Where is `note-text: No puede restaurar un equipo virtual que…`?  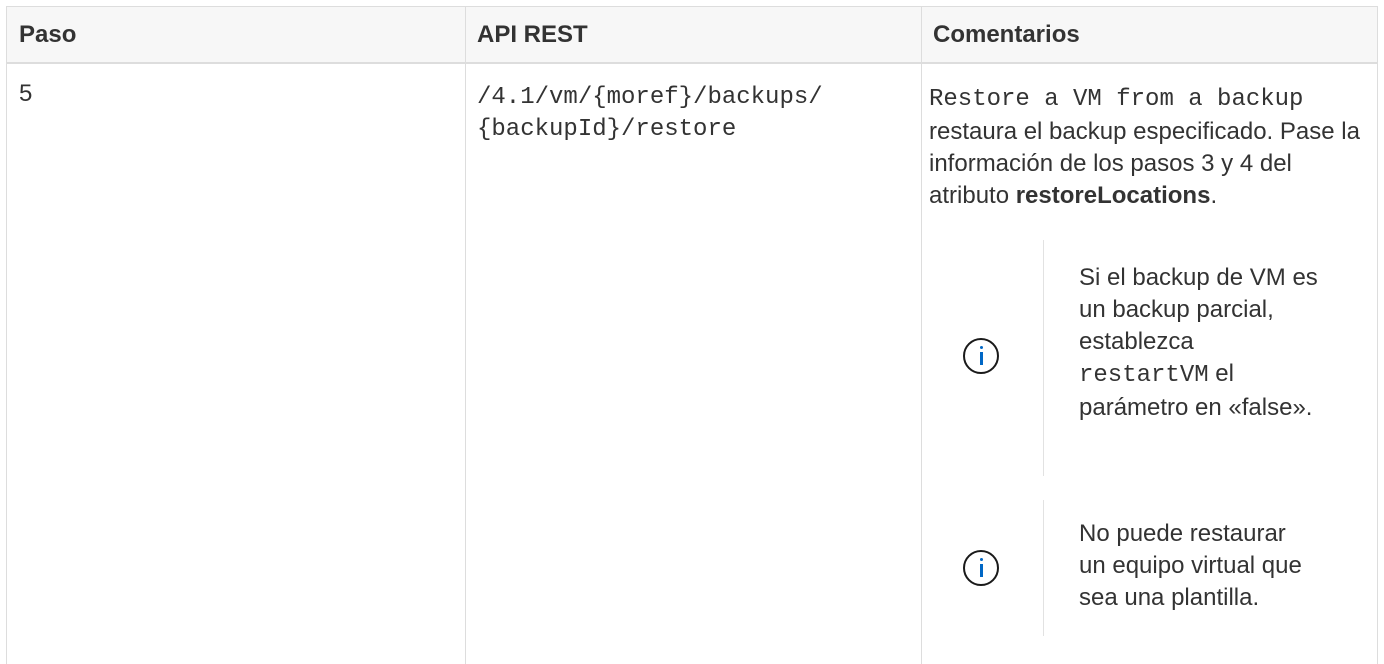
note-text: No puede restaurar un equipo virtual que… is located at coordinates (1199, 566).